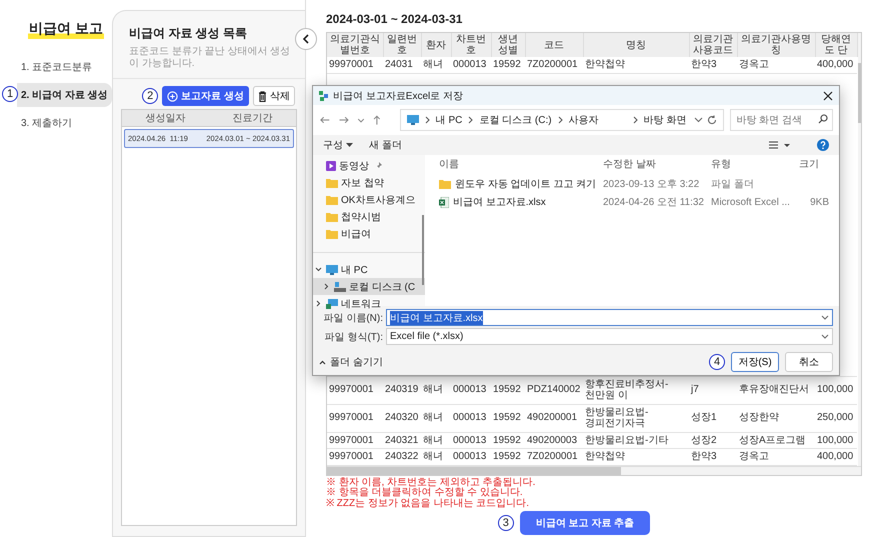 This screenshot has width=870, height=537. Describe the element at coordinates (431, 483) in the screenshot. I see `note-text: ※ 환자 이름, 차트번호는 제외하고 추출됩니다.` at that location.